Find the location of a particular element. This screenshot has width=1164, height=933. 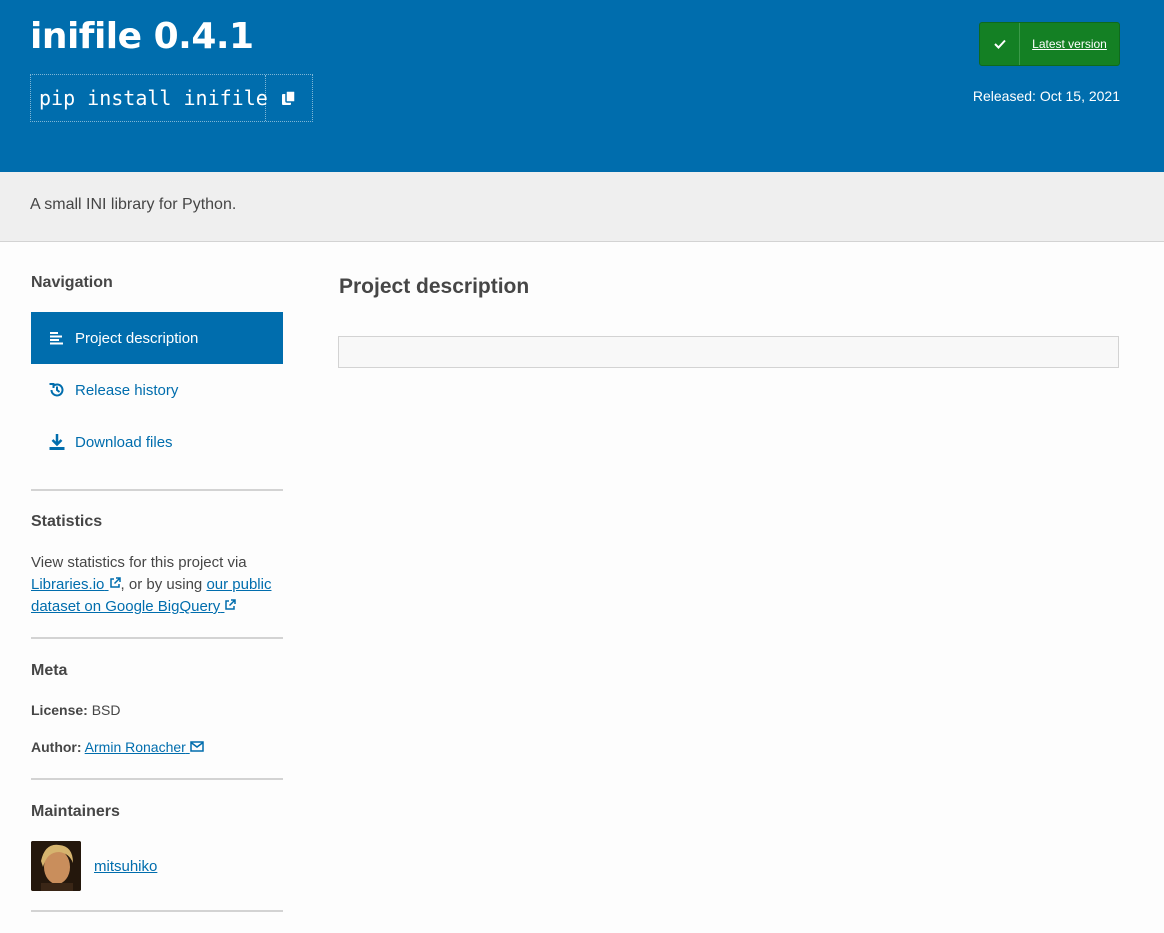

maintainer-link: mitsuhiko is located at coordinates (125, 866).